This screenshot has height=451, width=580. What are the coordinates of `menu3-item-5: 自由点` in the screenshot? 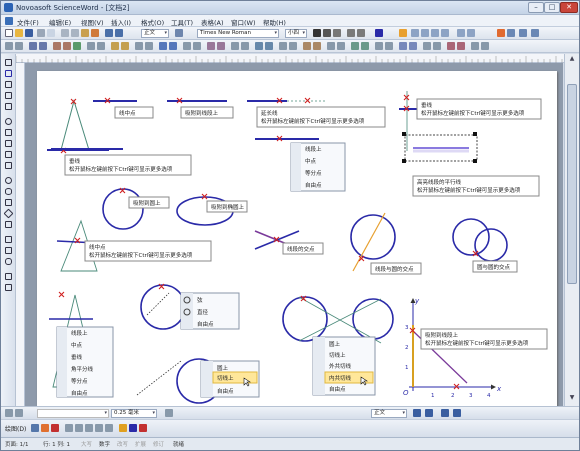 It's located at (79, 393).